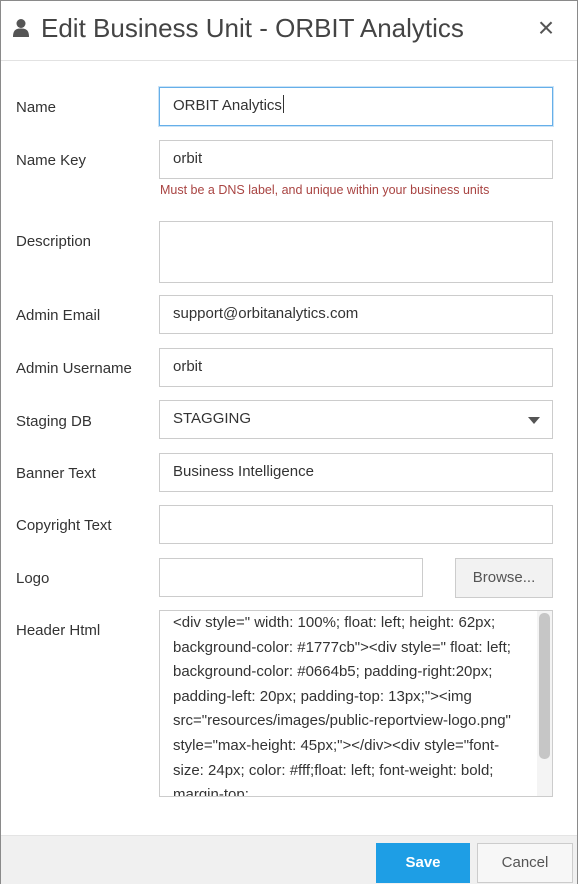 Image resolution: width=578 pixels, height=884 pixels. I want to click on logo-file-input, so click(291, 577).